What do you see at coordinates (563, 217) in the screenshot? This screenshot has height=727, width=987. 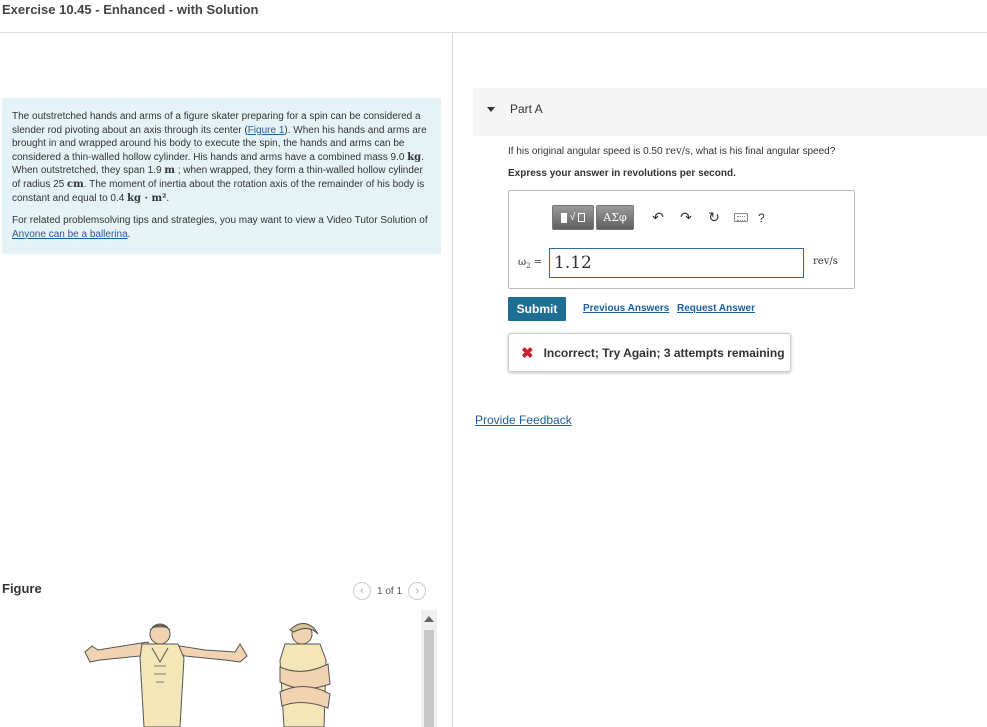 I see `template-block-icon` at bounding box center [563, 217].